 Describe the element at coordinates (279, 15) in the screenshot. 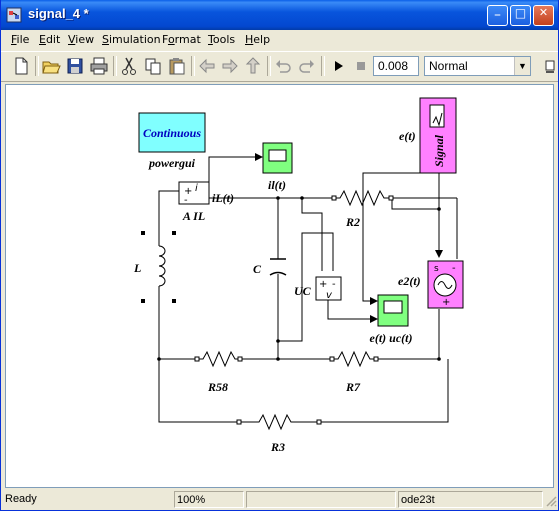

I see `title-bar: signal_4 * _ □ ✕` at that location.